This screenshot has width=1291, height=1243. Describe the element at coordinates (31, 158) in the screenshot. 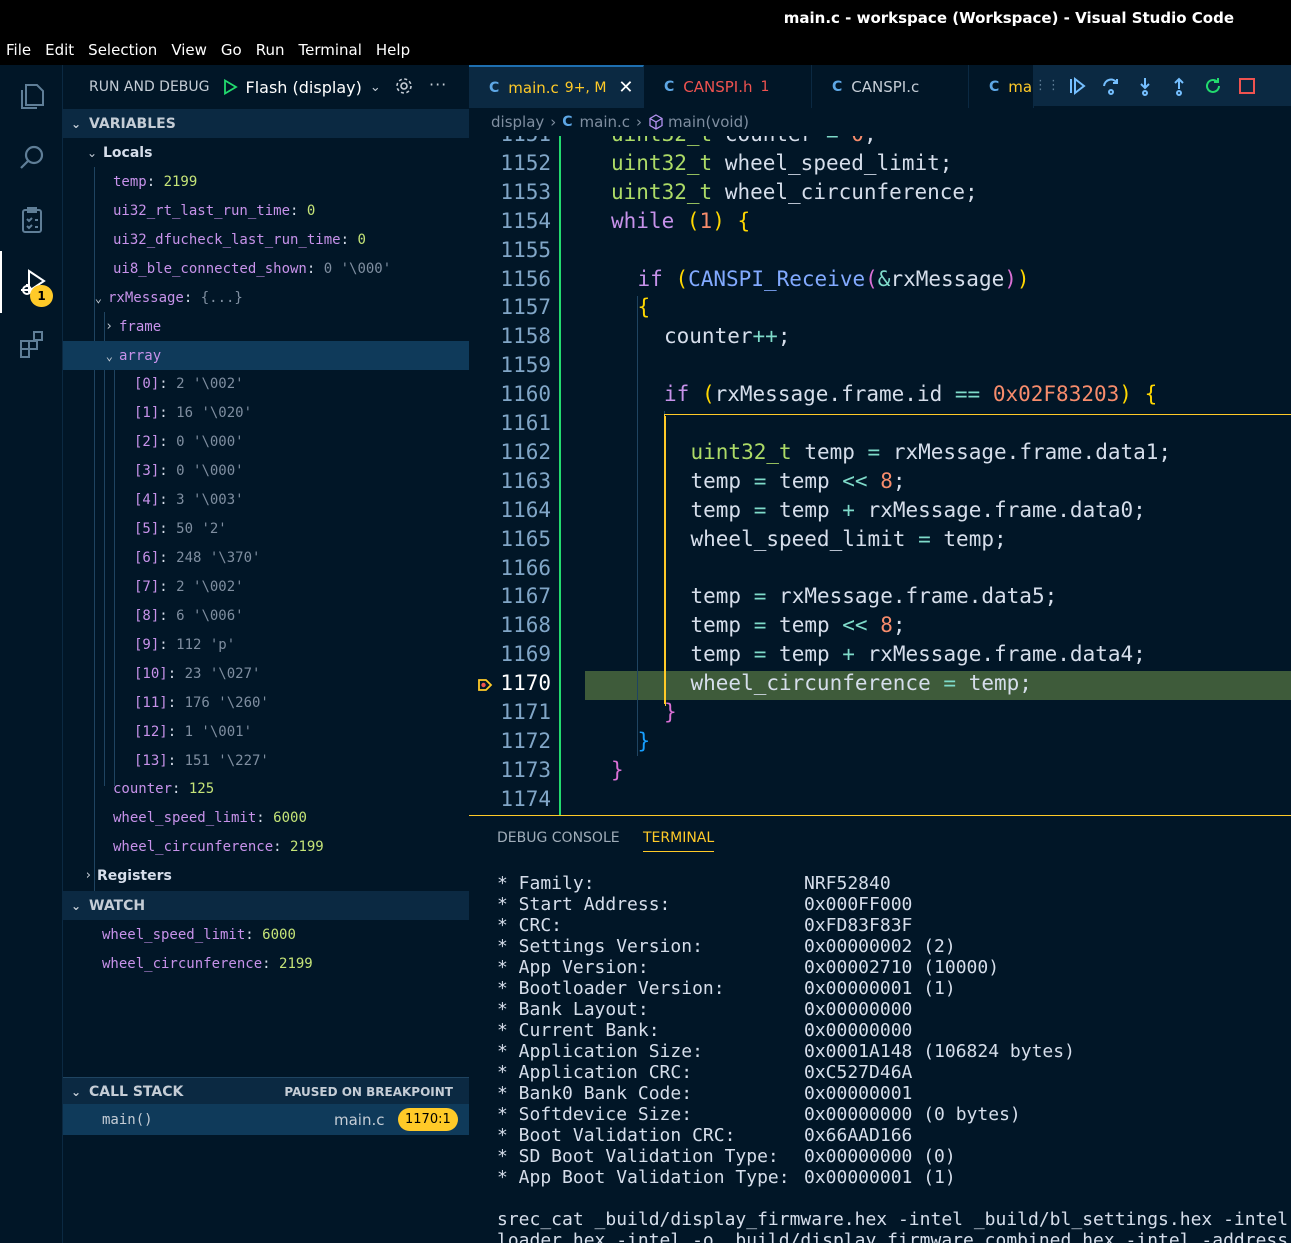

I see `search-icon` at that location.